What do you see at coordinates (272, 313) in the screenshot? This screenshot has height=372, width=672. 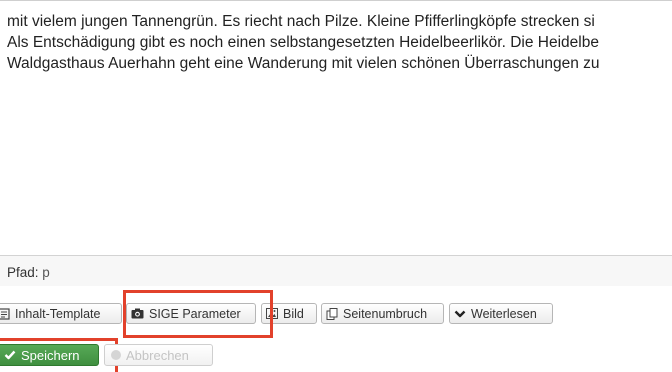 I see `image-icon` at bounding box center [272, 313].